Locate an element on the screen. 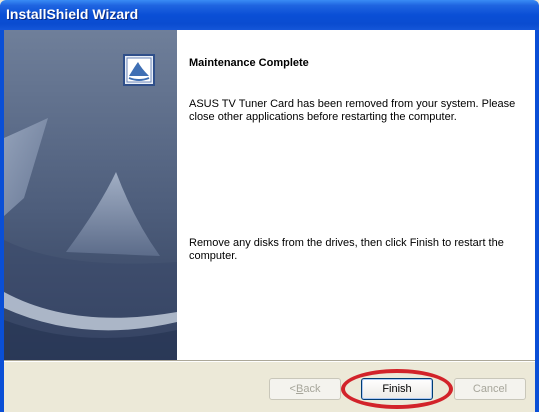 The image size is (539, 412). back-button: < Back is located at coordinates (305, 389).